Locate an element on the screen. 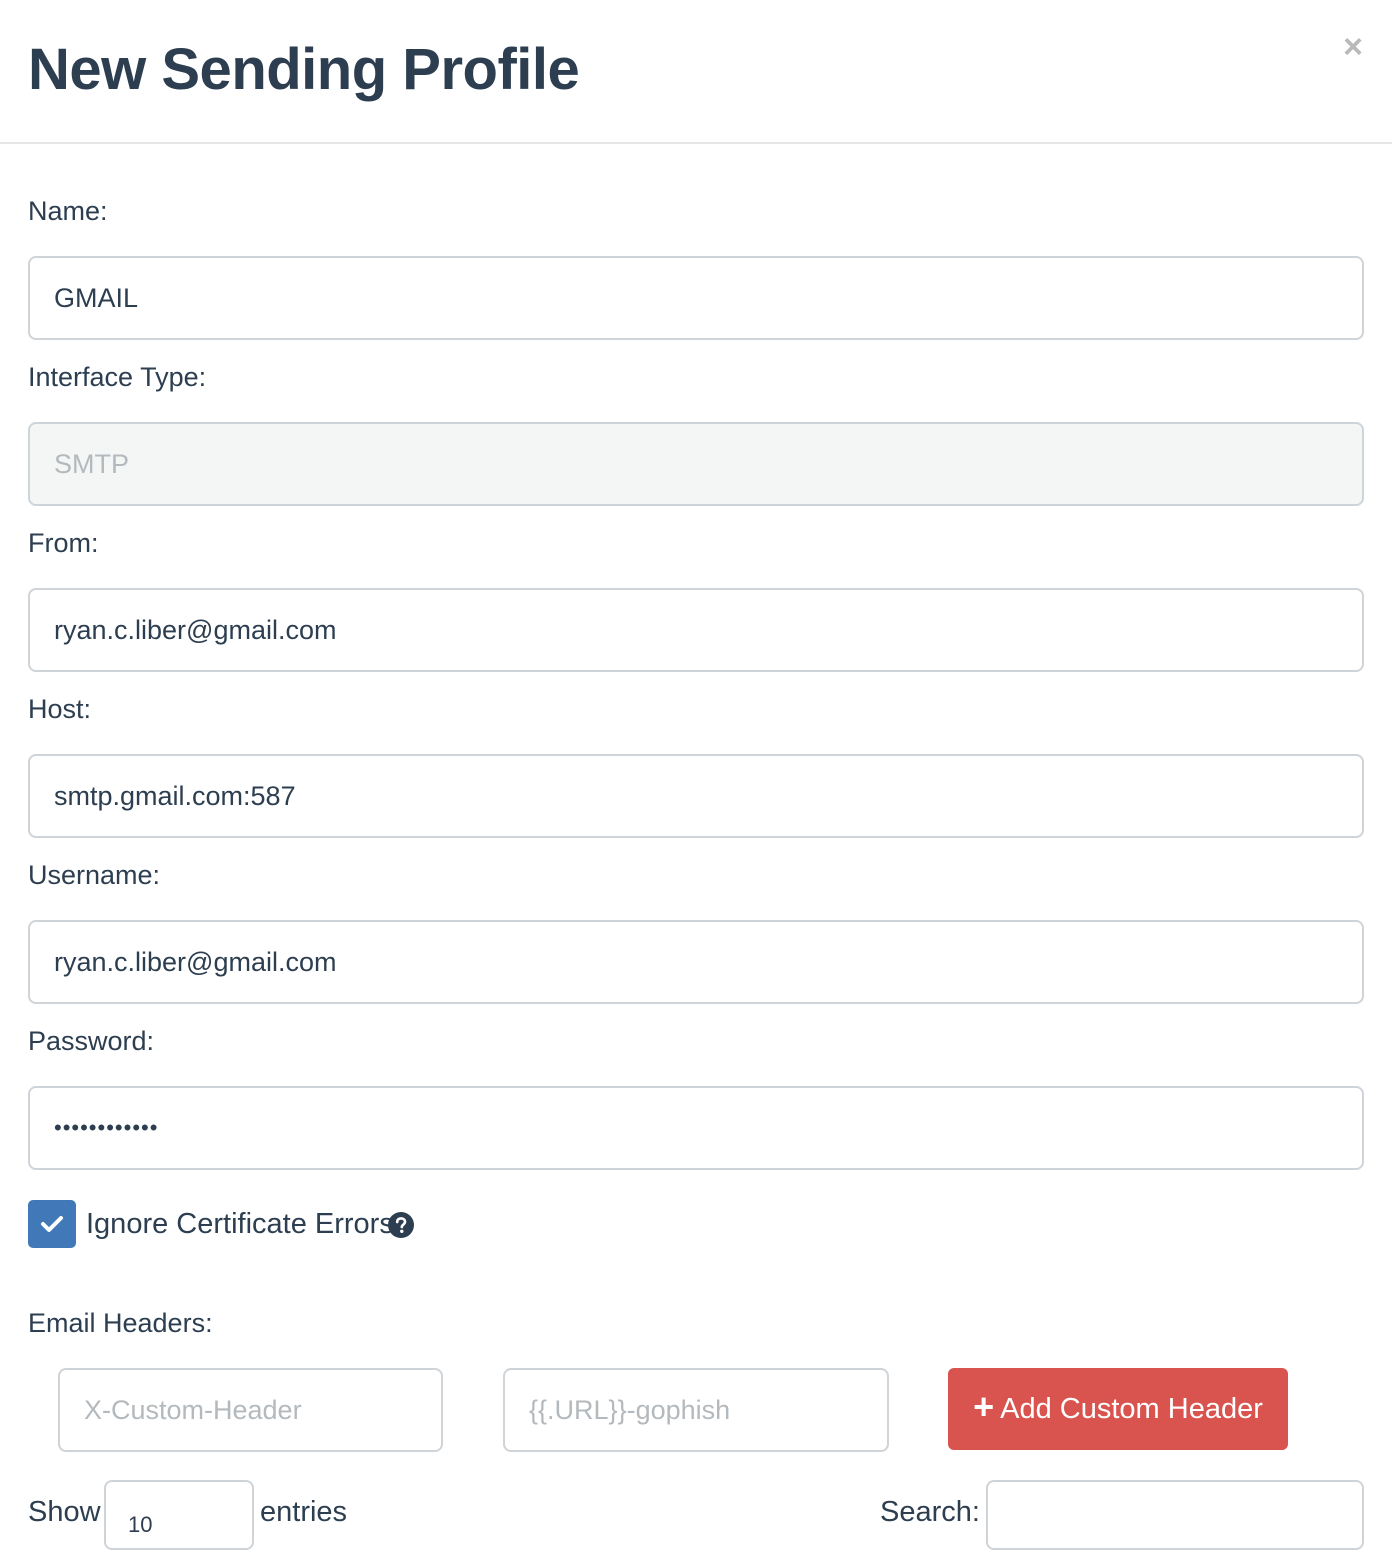 This screenshot has width=1392, height=1564. search-label: Search: is located at coordinates (930, 1512).